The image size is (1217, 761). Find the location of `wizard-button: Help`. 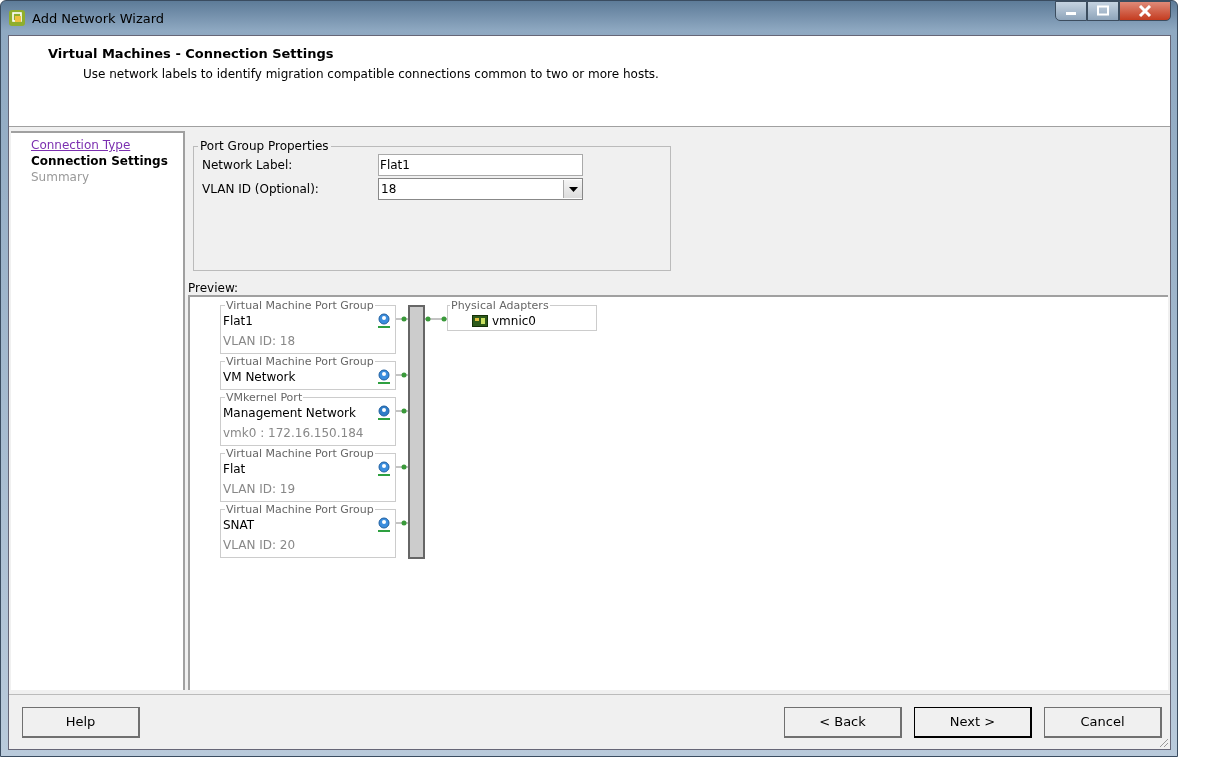

wizard-button: Help is located at coordinates (81, 722).